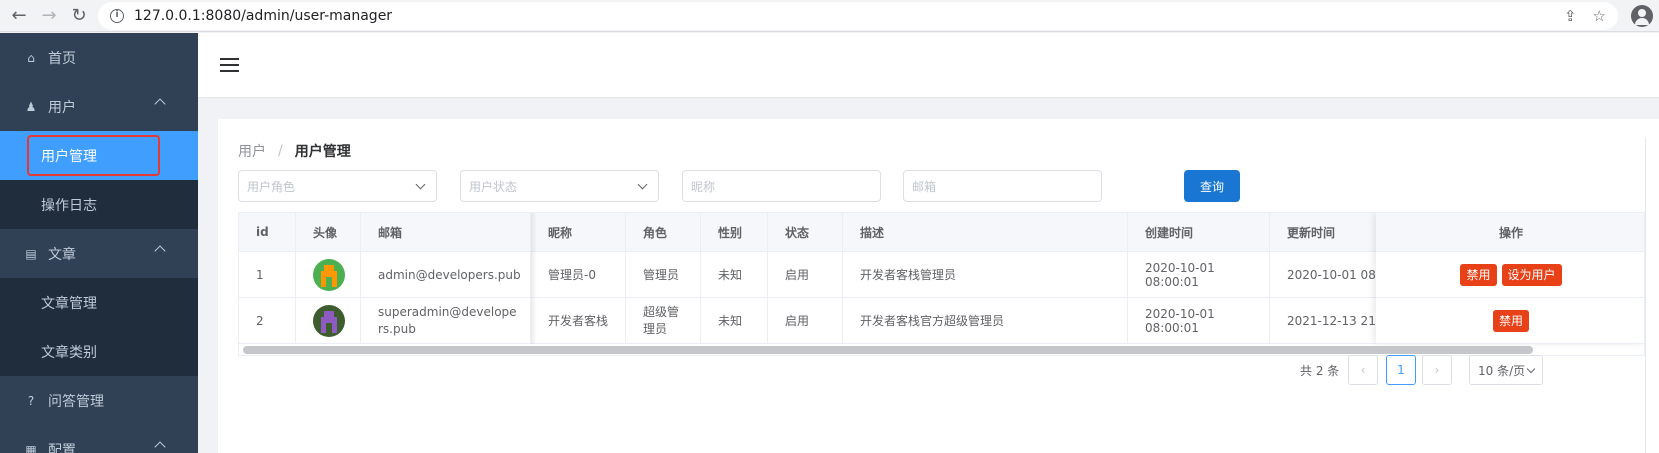 This screenshot has height=453, width=1659. Describe the element at coordinates (928, 65) in the screenshot. I see `top-header` at that location.